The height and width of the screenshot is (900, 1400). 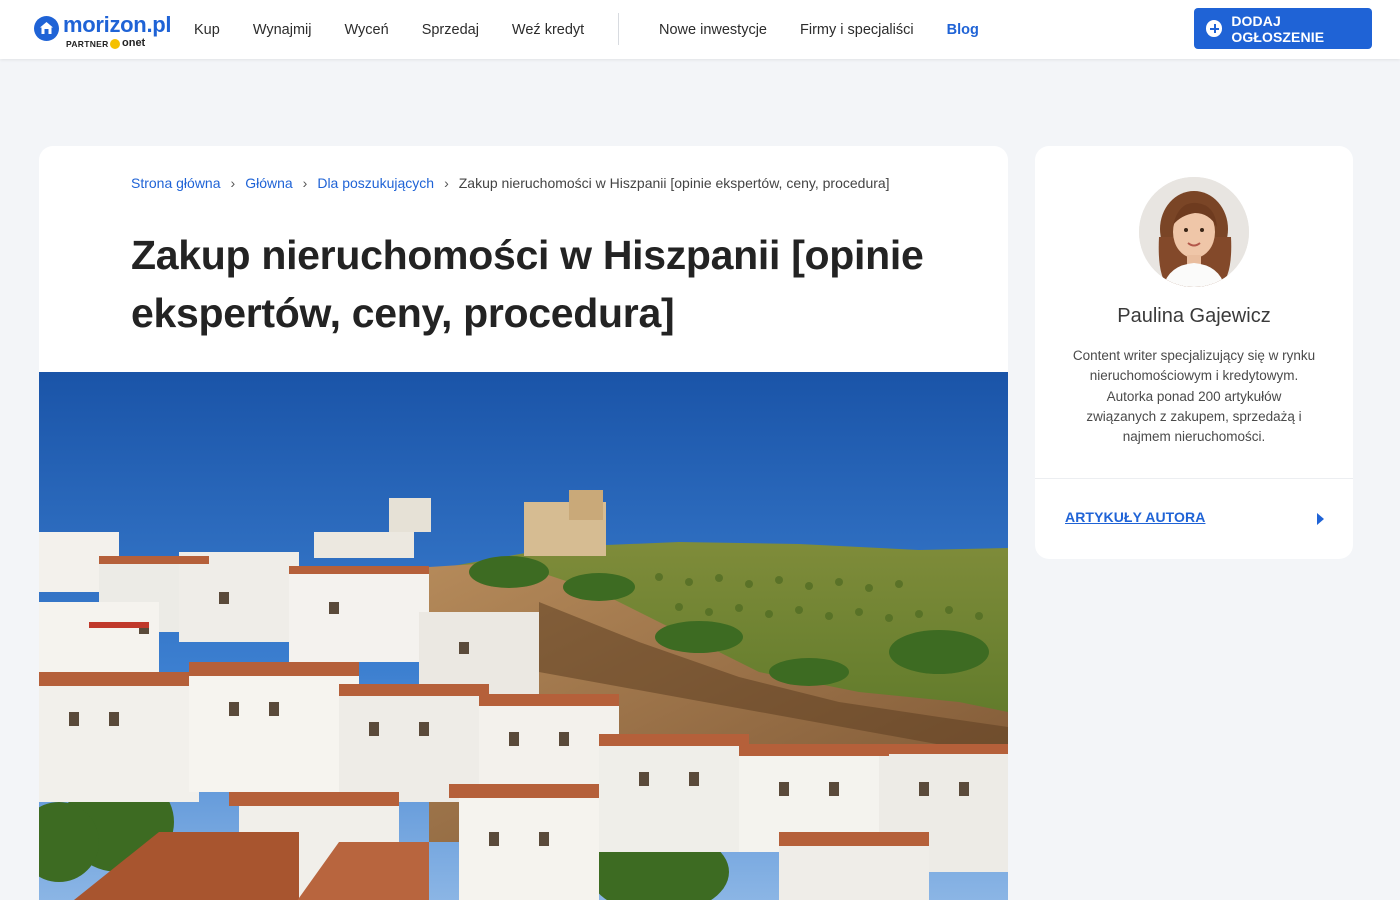 I want to click on author-avatar, so click(x=1194, y=232).